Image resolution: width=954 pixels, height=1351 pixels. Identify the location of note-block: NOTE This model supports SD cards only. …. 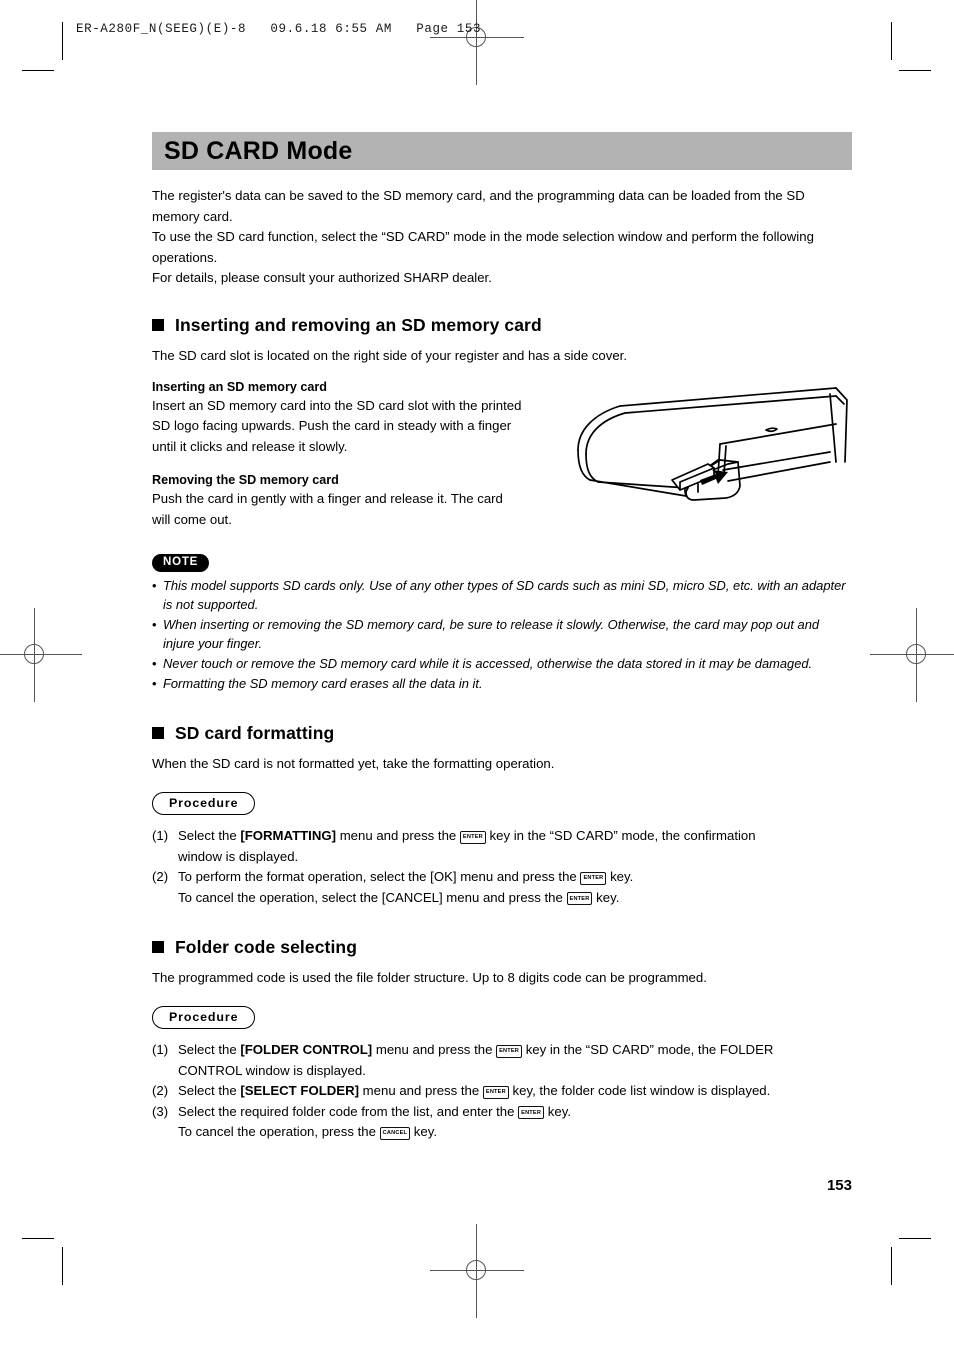
(502, 622).